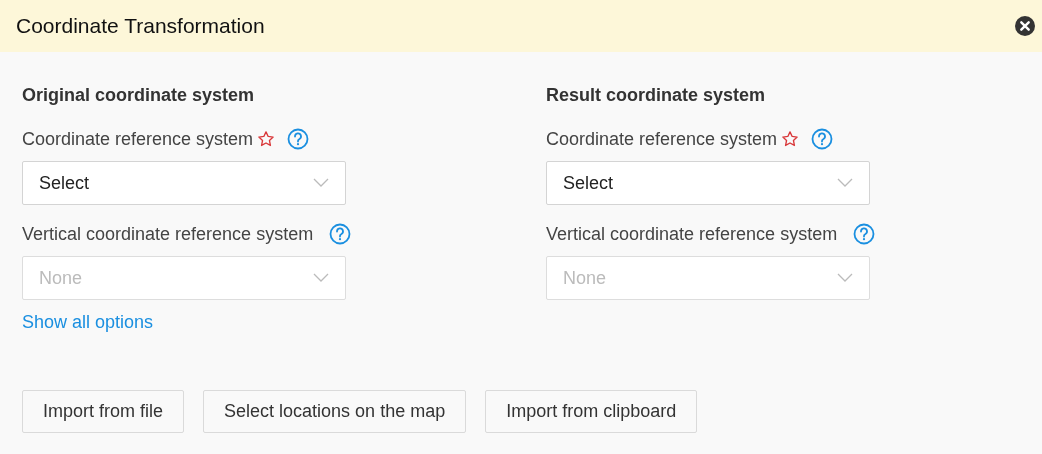 This screenshot has height=454, width=1042. I want to click on section-heading: Original coordinate system, so click(139, 95).